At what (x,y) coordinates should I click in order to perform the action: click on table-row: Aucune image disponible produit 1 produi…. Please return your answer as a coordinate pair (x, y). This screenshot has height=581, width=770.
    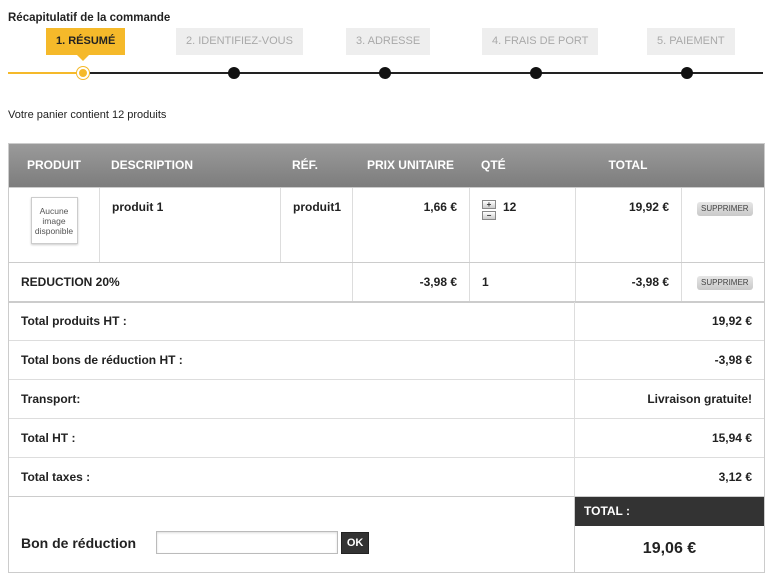
    Looking at the image, I should click on (386, 224).